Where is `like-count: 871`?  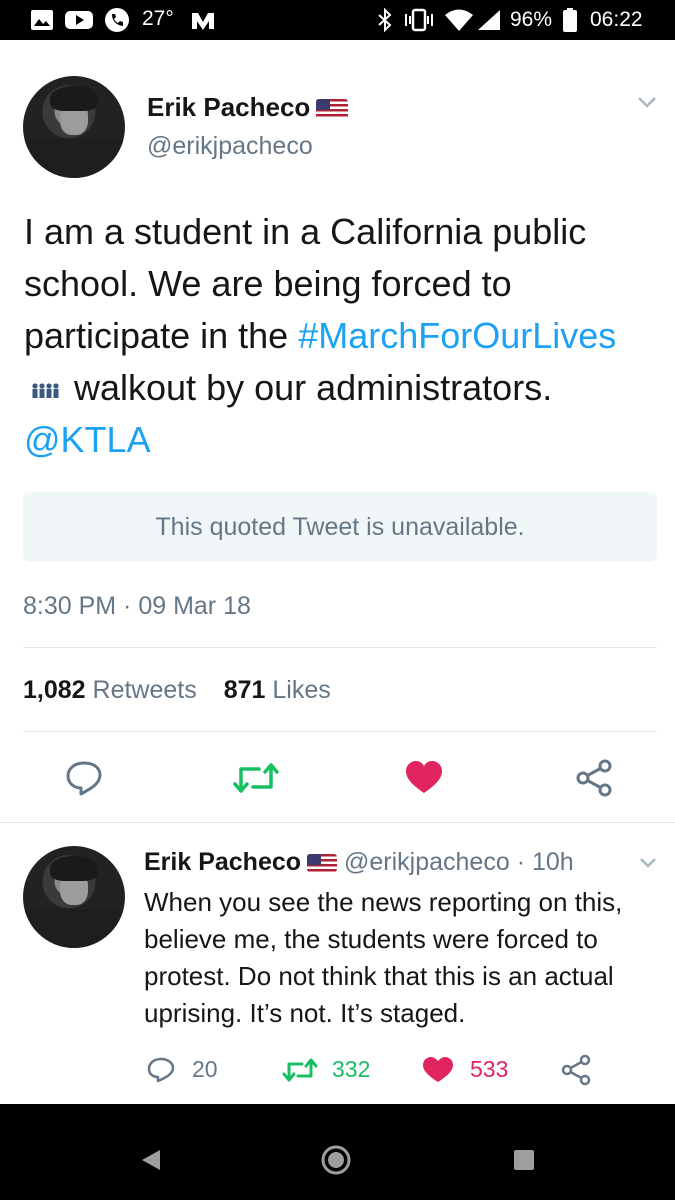 like-count: 871 is located at coordinates (244, 690).